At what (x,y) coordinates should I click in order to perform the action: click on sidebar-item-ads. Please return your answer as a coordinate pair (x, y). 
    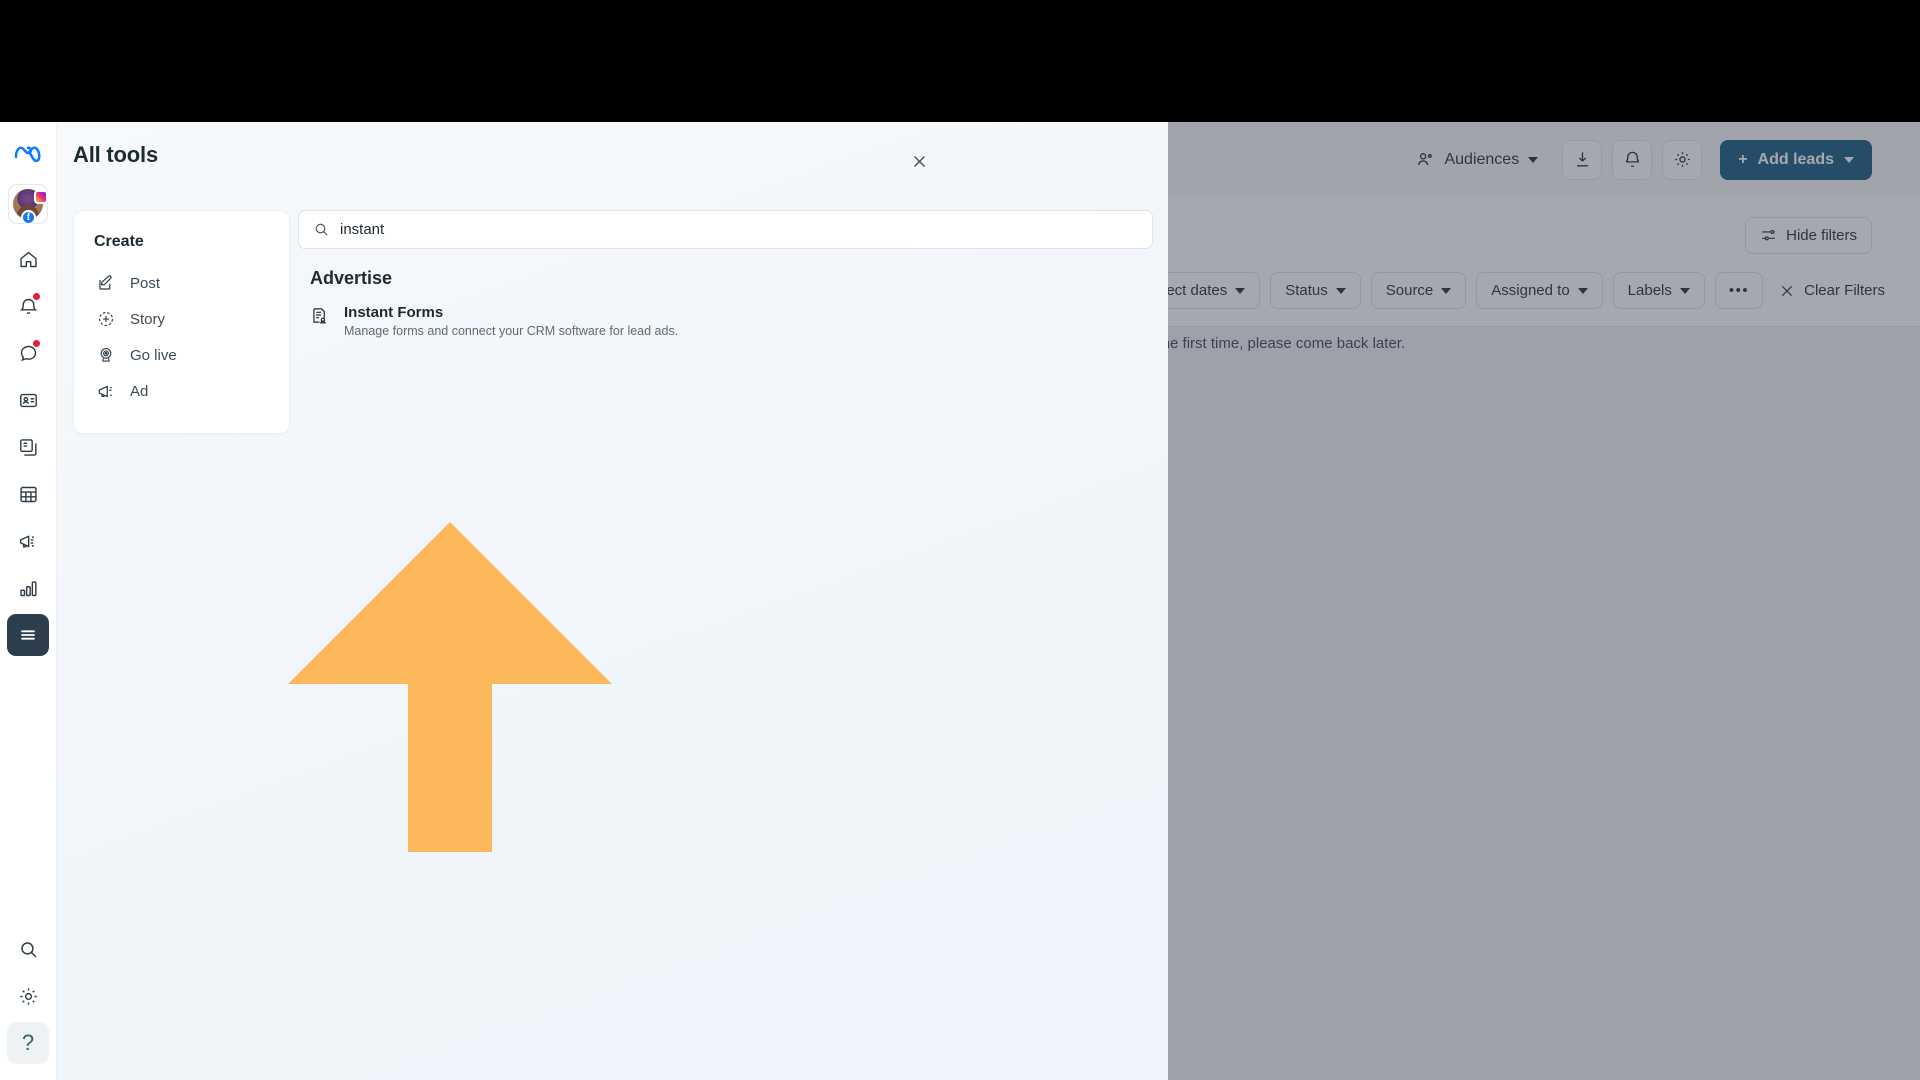
    Looking at the image, I should click on (28, 541).